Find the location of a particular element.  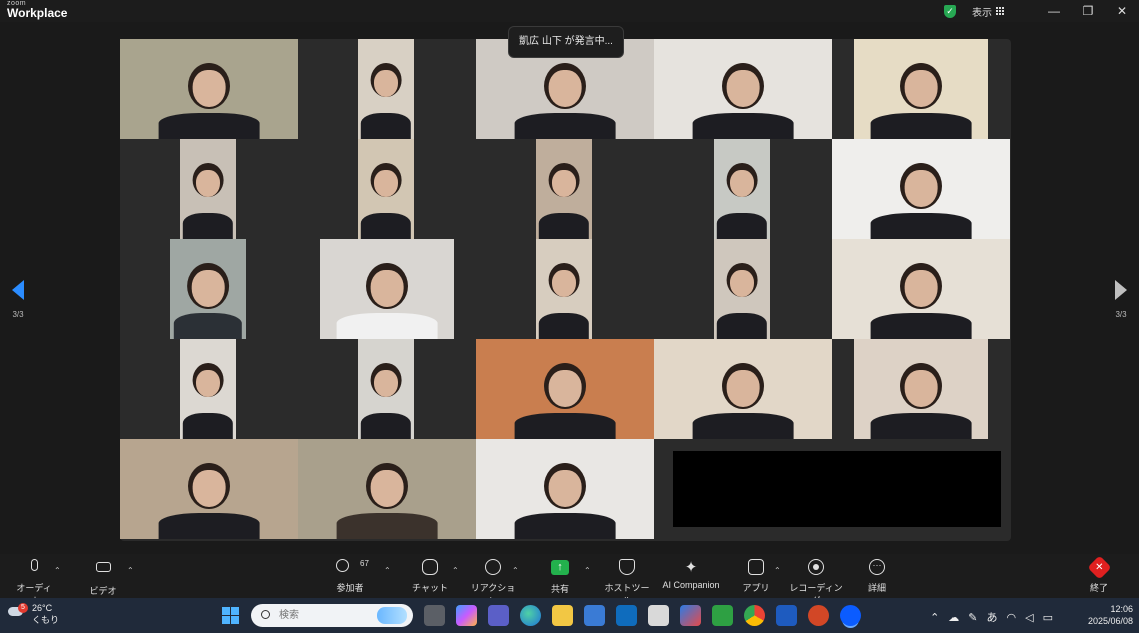

restore-button: ❐ is located at coordinates (1088, 11).